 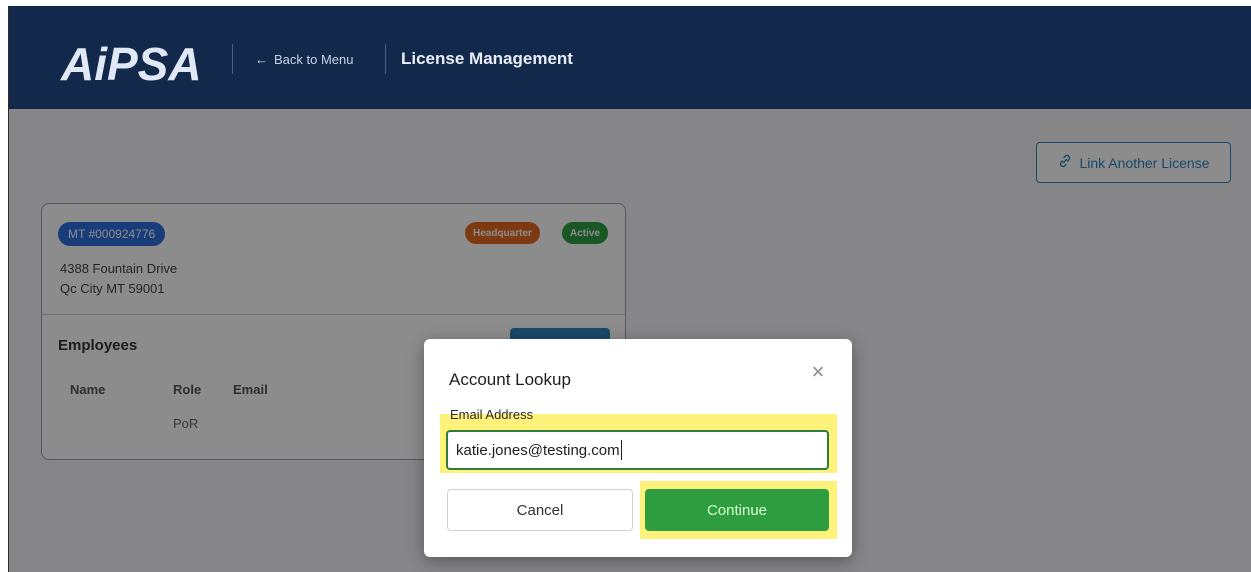 What do you see at coordinates (492, 414) in the screenshot?
I see `email-field-label: Email Address` at bounding box center [492, 414].